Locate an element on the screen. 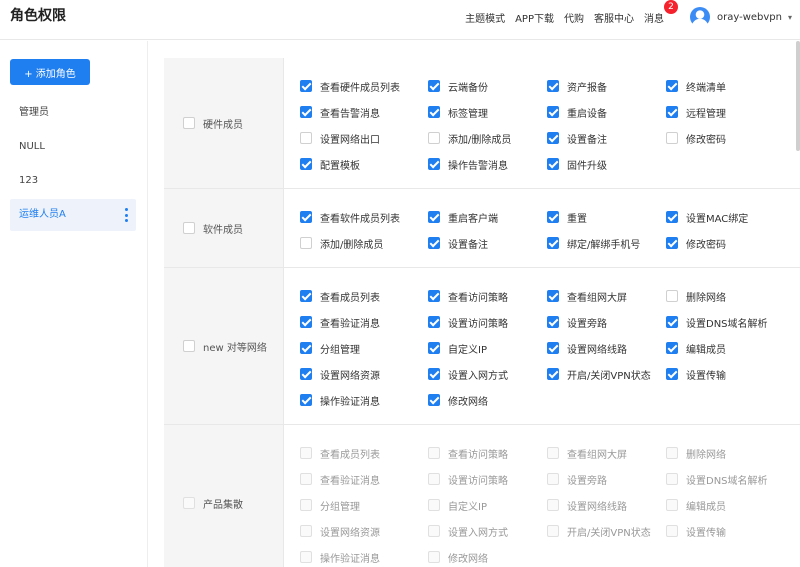  nav-messages: 消息 2 is located at coordinates (661, 12).